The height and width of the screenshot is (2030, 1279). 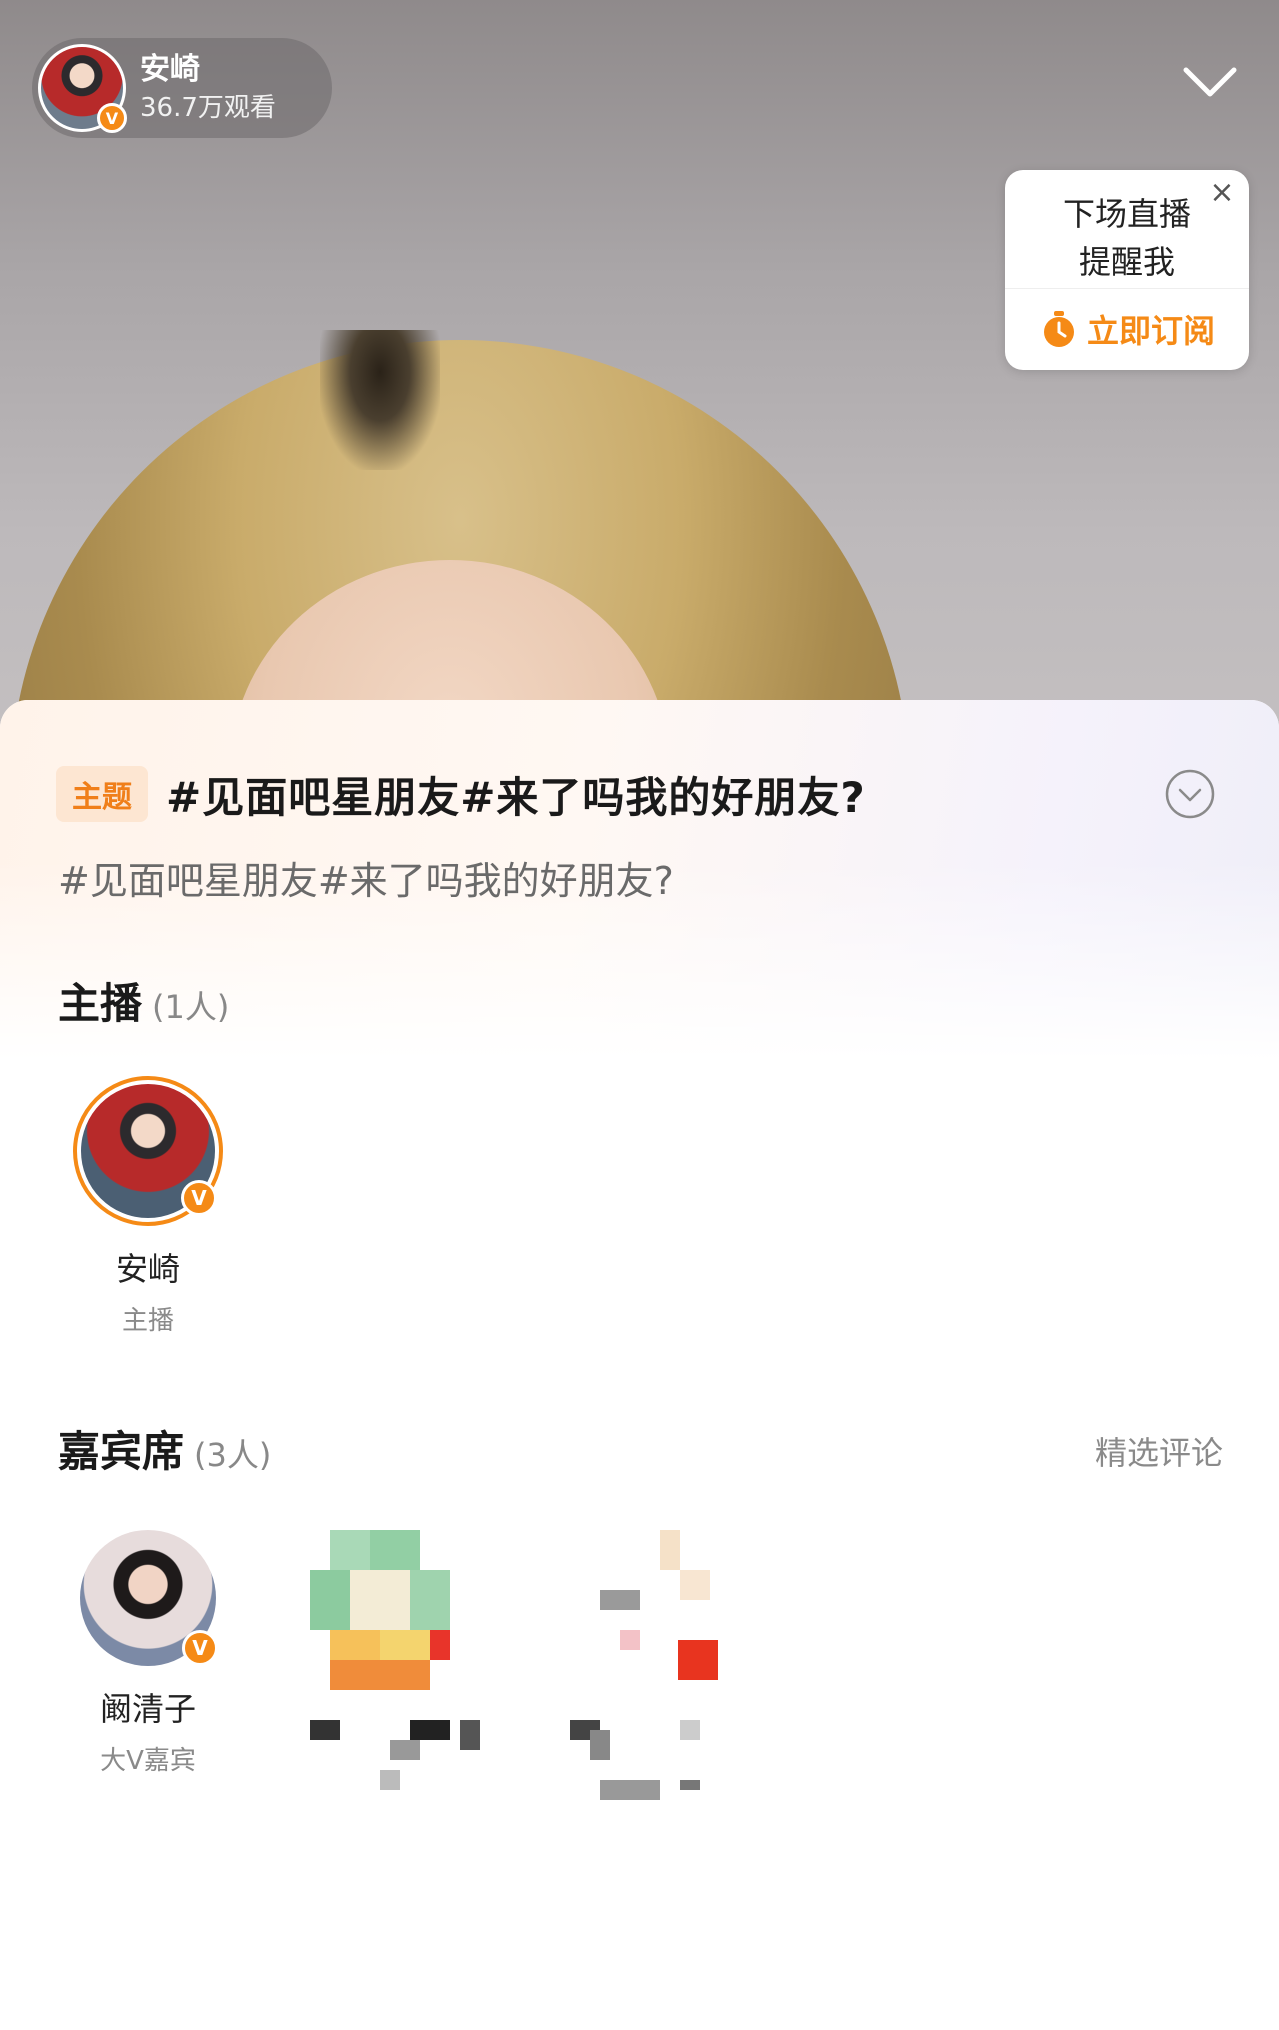 What do you see at coordinates (121, 1451) in the screenshot?
I see `guests-title: 嘉宾席` at bounding box center [121, 1451].